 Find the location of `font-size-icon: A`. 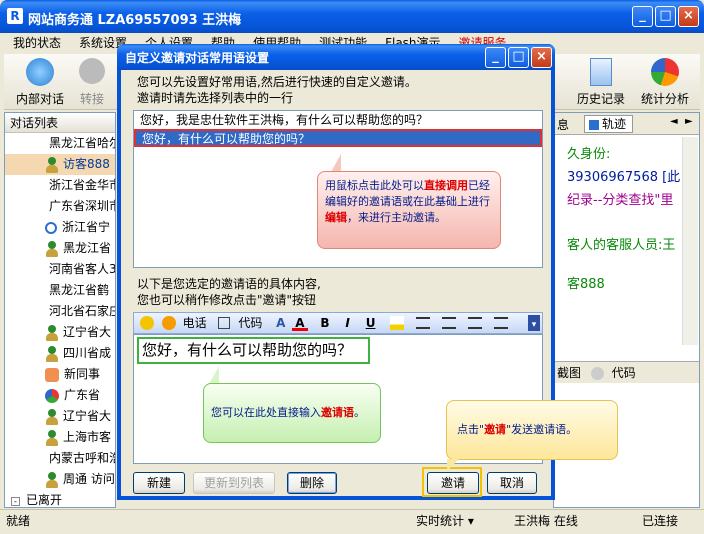

font-size-icon: A is located at coordinates (280, 323).